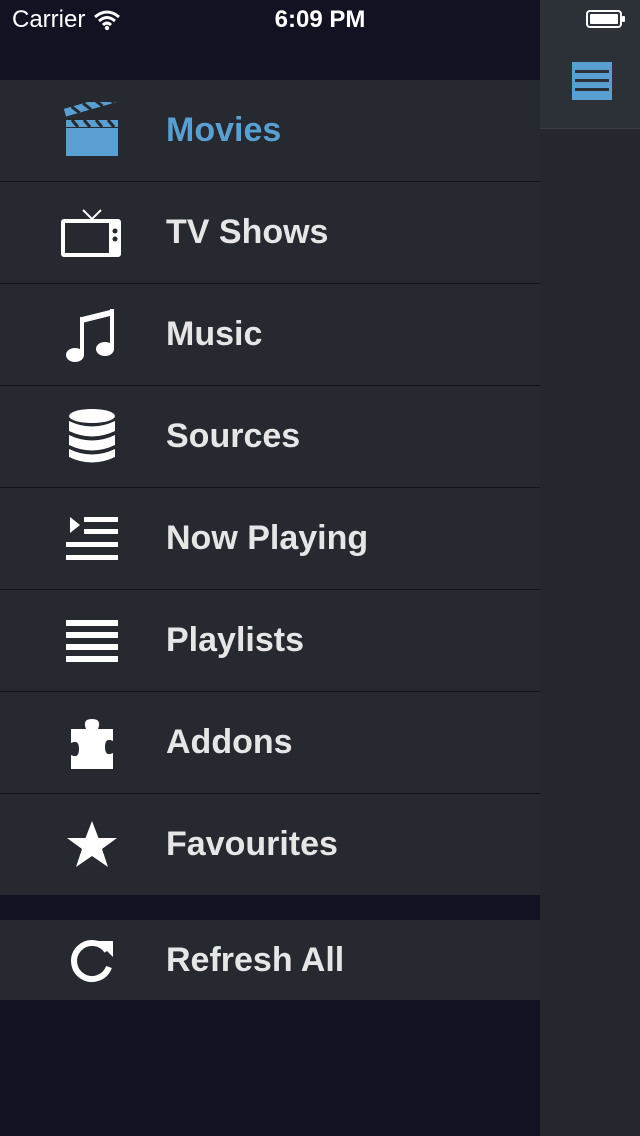  Describe the element at coordinates (92, 437) in the screenshot. I see `database-icon` at that location.